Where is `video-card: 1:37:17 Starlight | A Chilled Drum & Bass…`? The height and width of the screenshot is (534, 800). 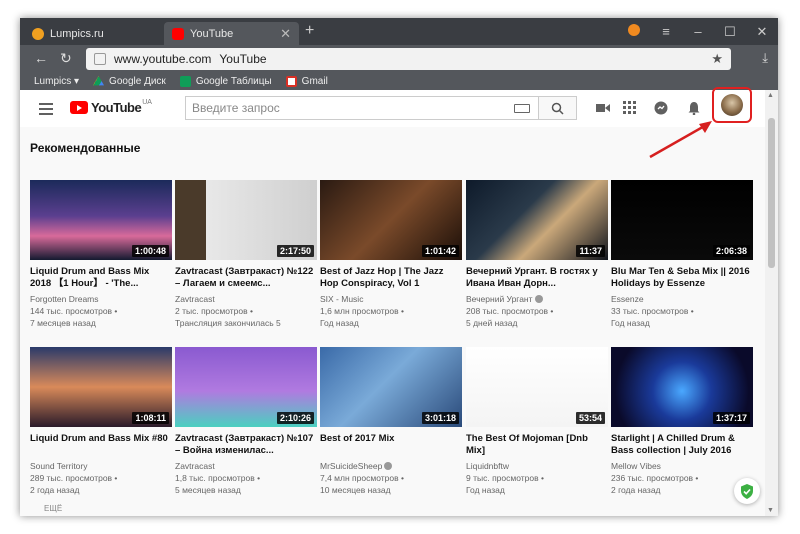
video-card: 1:37:17 Starlight | A Chilled Drum & Bass… is located at coordinates (682, 421).